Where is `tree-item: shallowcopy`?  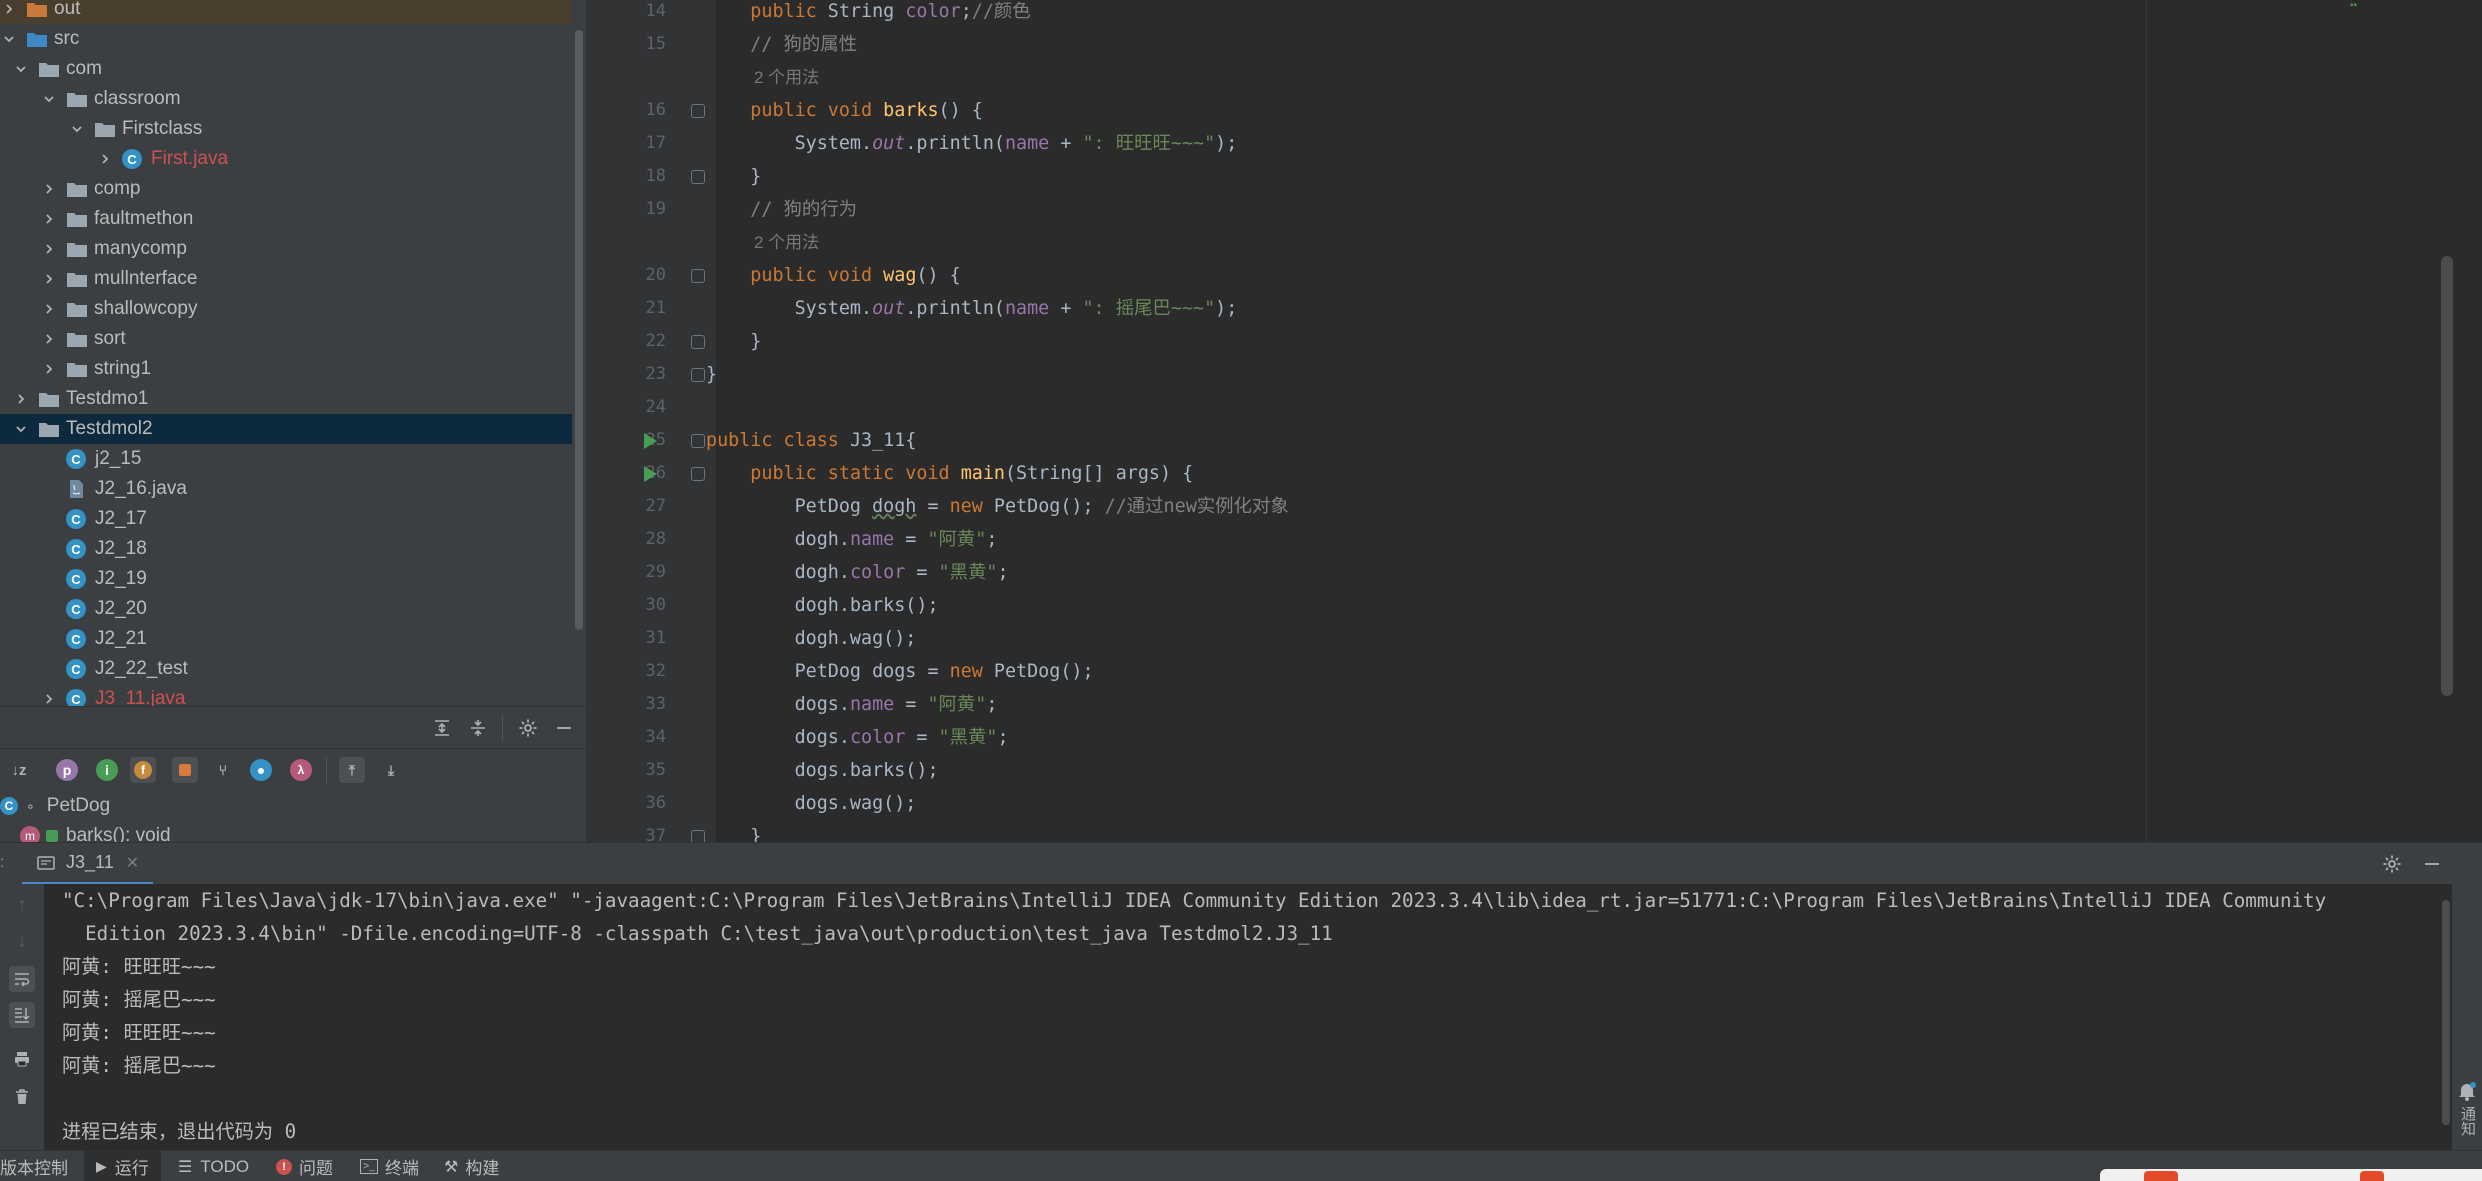
tree-item: shallowcopy is located at coordinates (286, 309).